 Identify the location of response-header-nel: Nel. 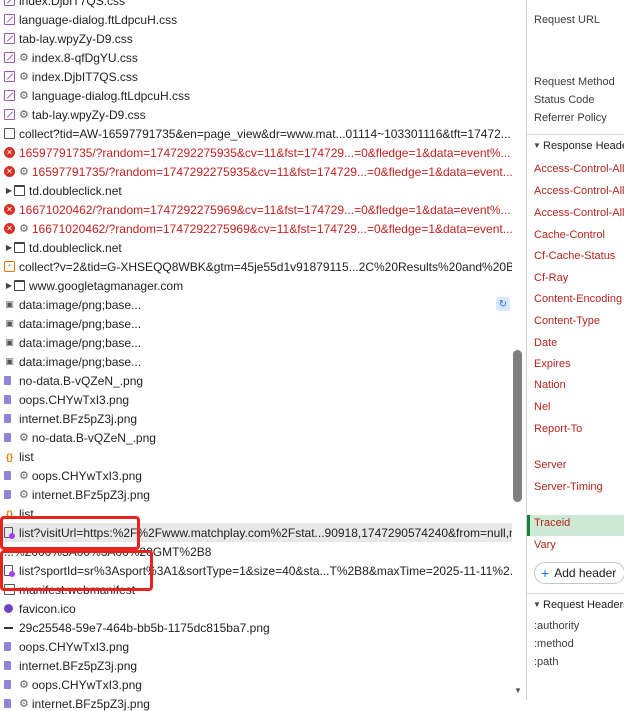
(542, 407).